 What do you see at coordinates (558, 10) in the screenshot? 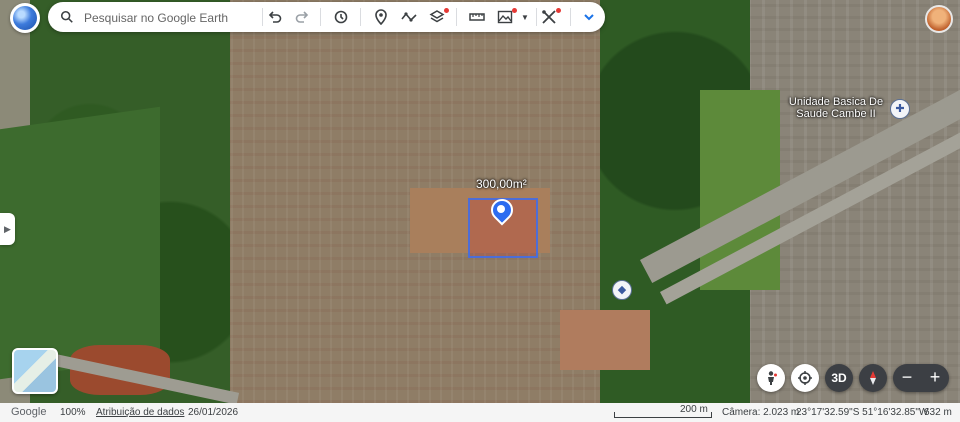
I see `tools-notification-dot` at bounding box center [558, 10].